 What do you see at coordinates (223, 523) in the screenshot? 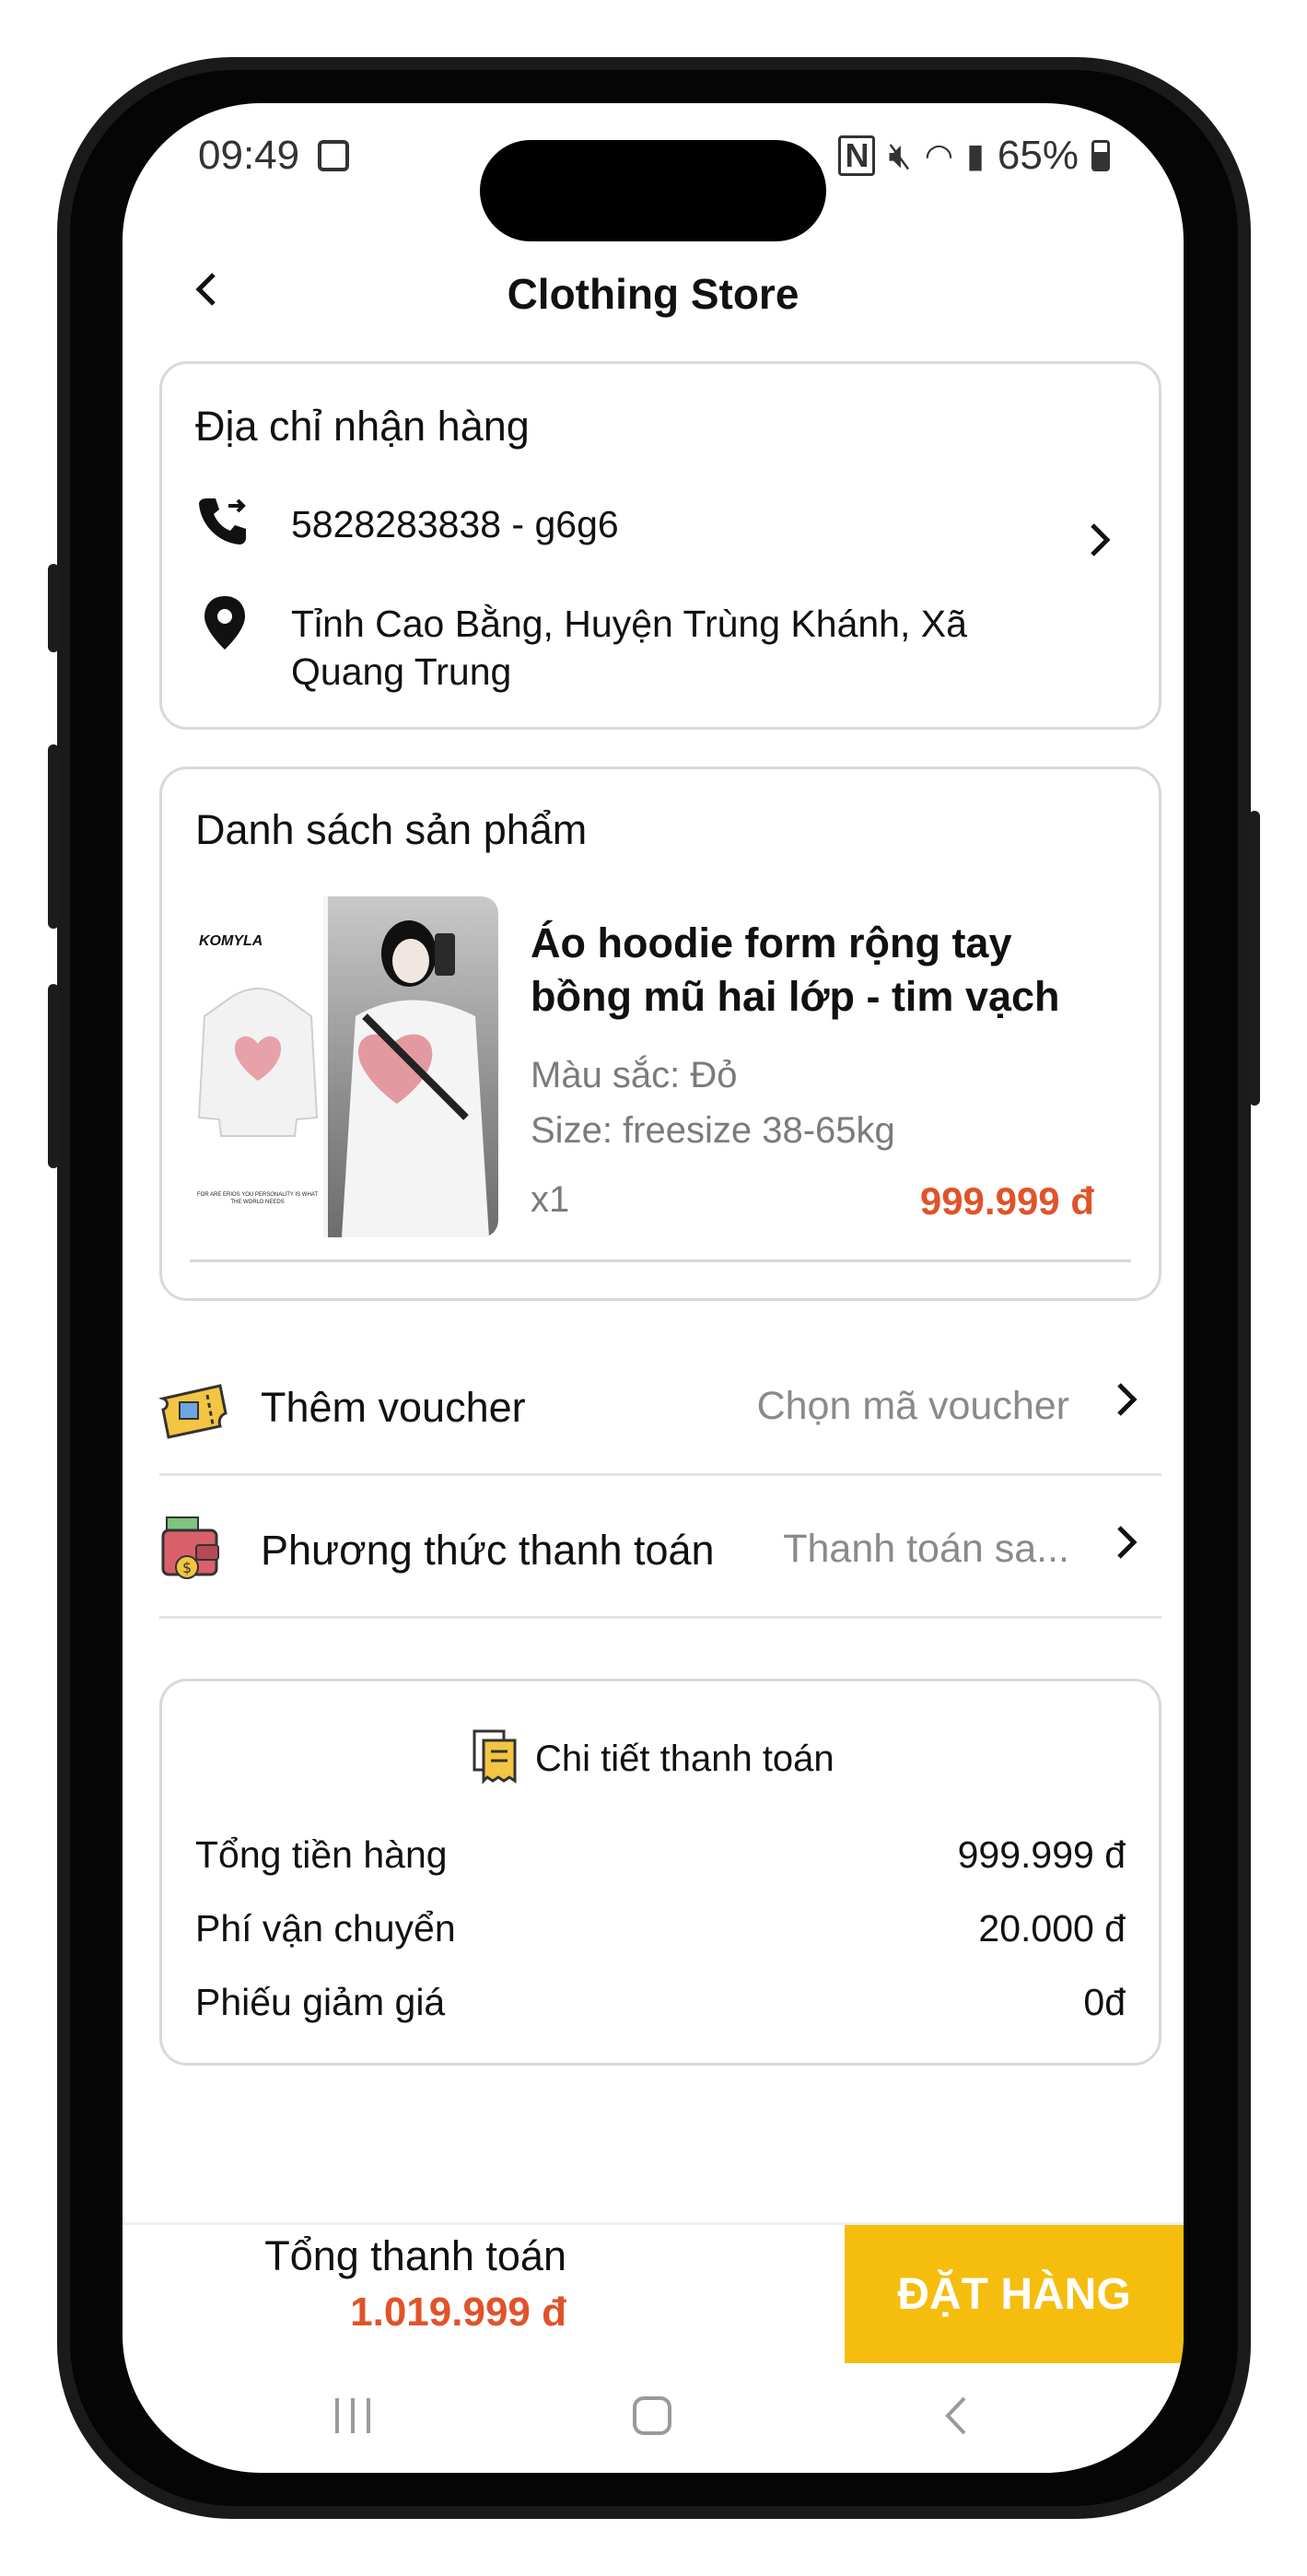
I see `phone-forward-icon` at bounding box center [223, 523].